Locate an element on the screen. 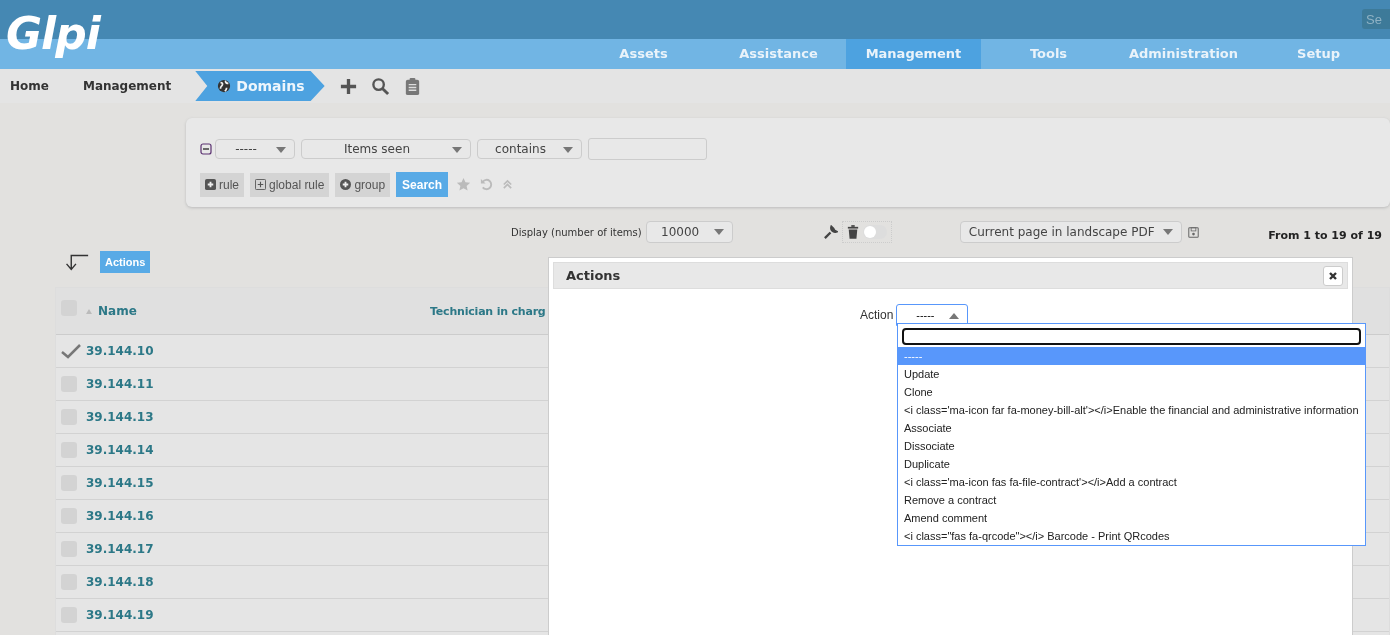 This screenshot has height=635, width=1390. action-label: Action is located at coordinates (877, 315).